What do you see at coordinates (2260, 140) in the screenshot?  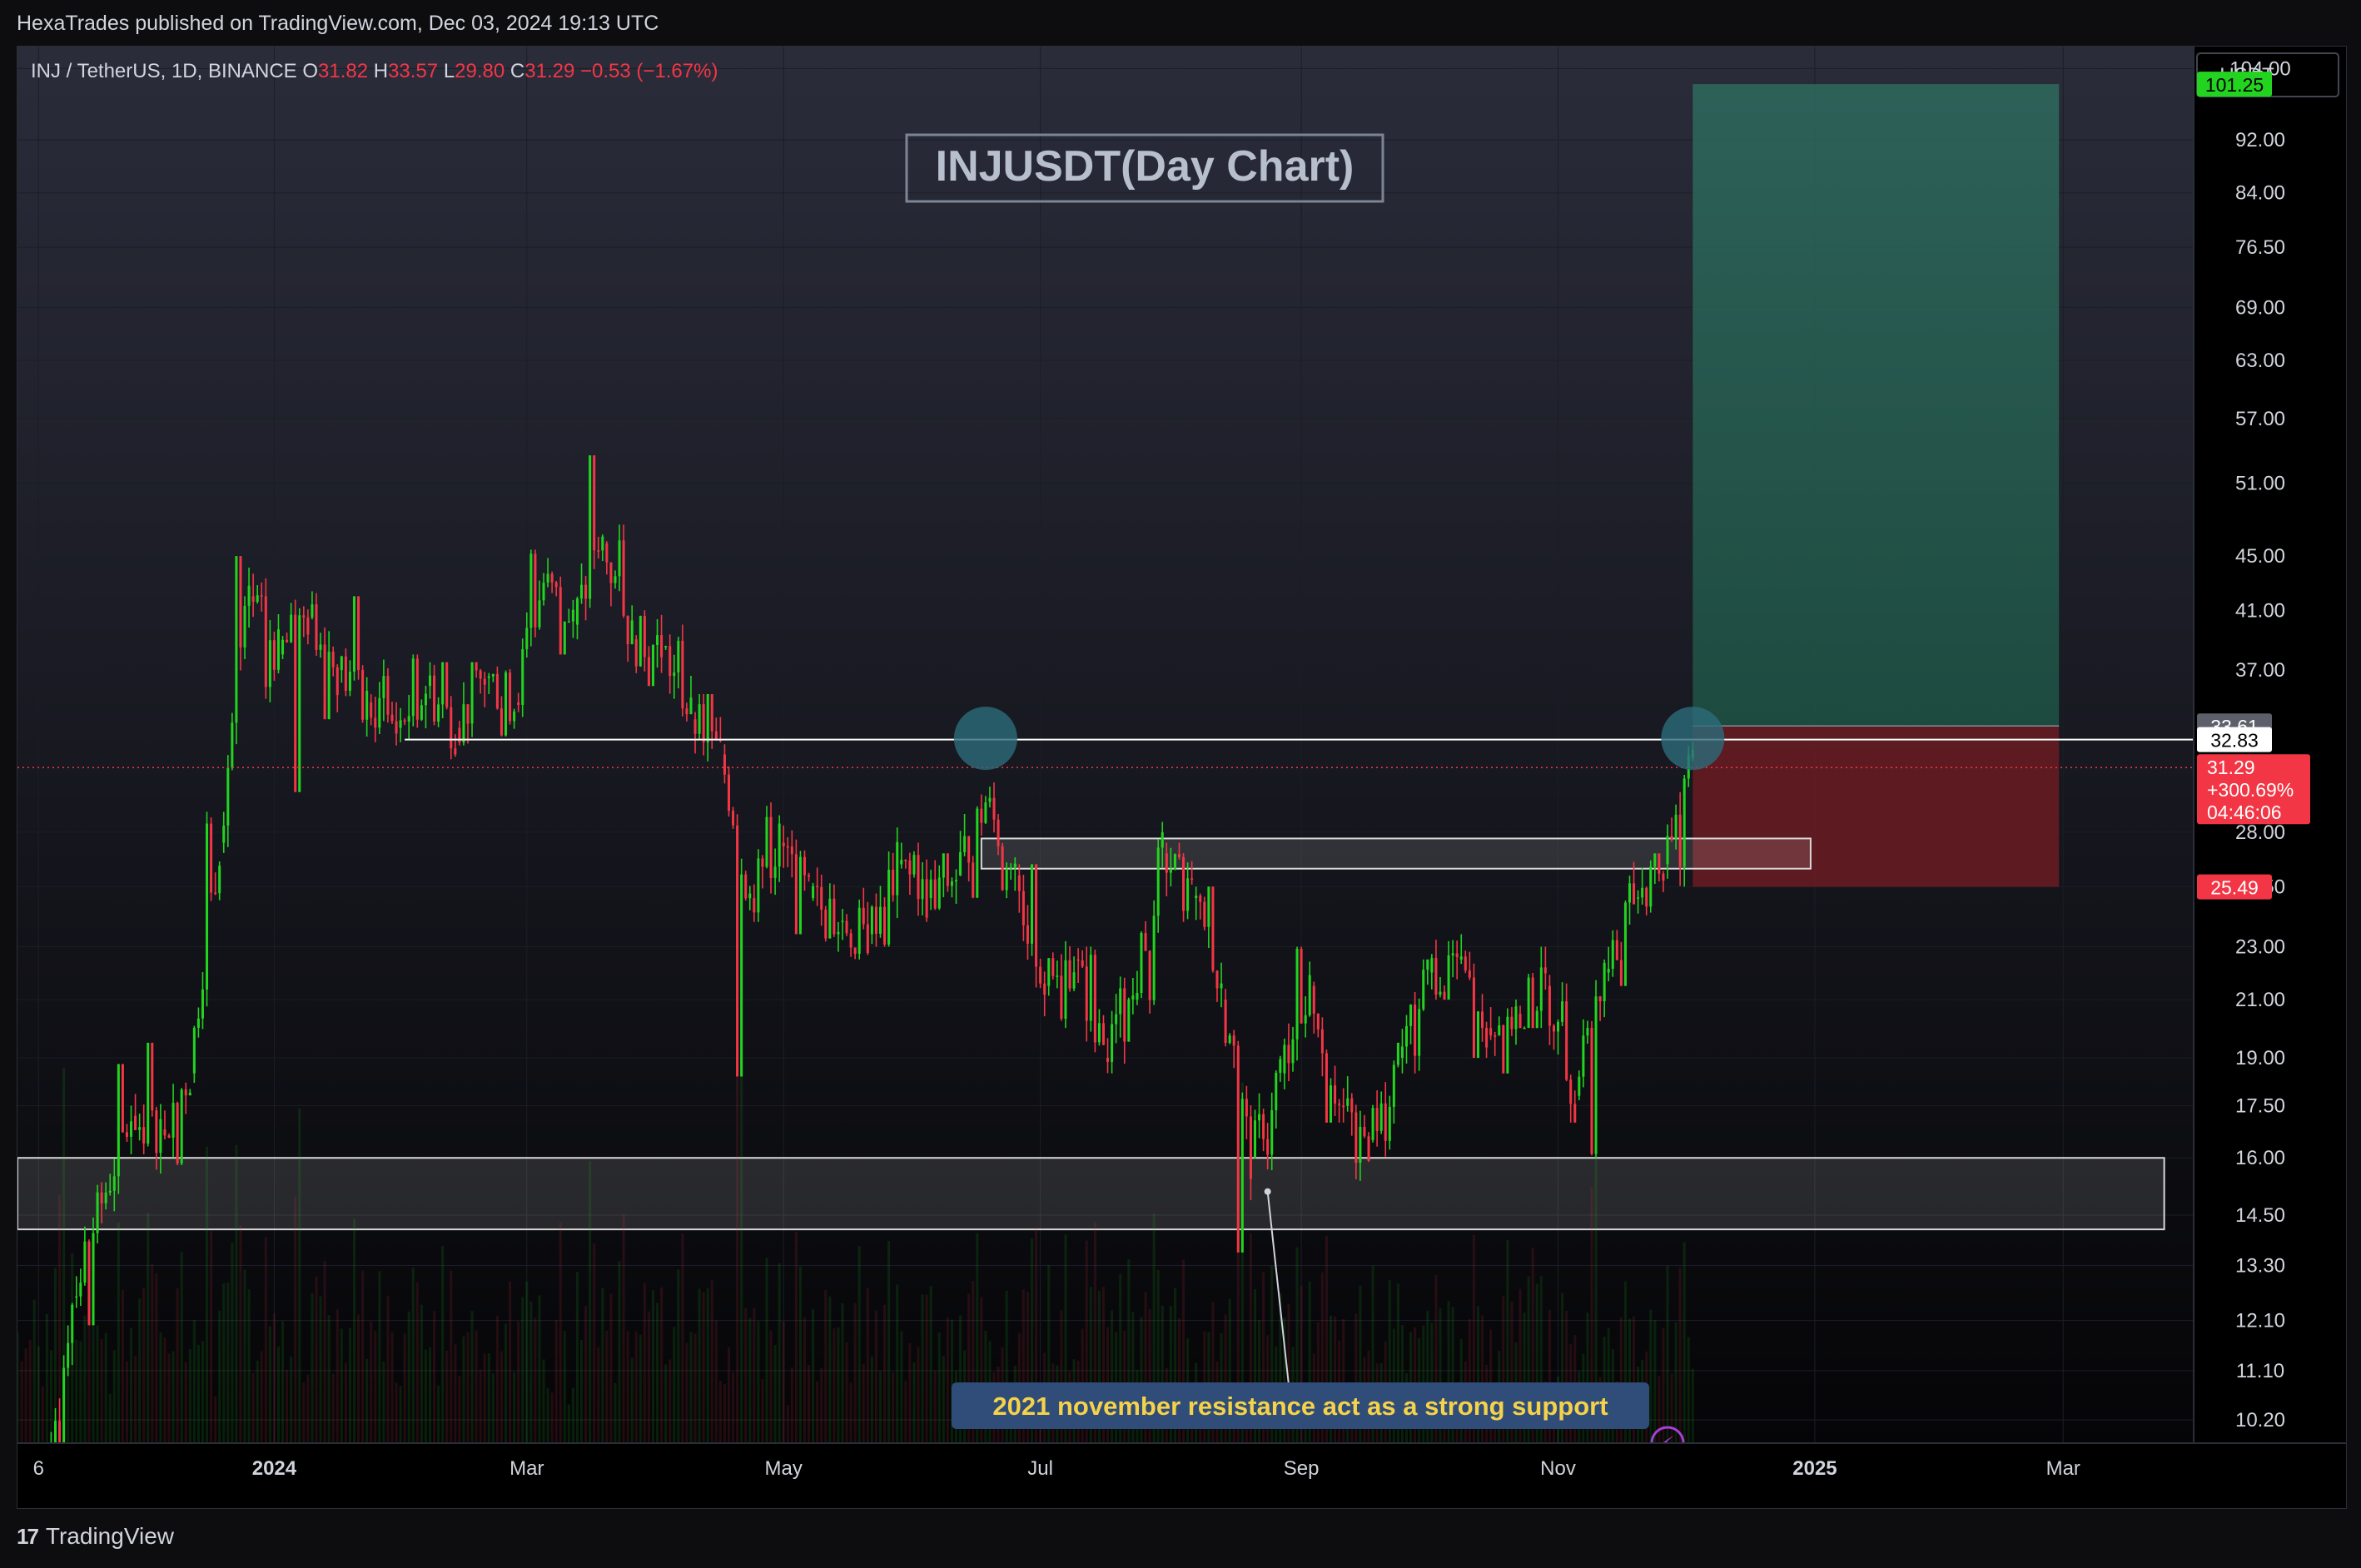 I see `price-tick-label: 92.00` at bounding box center [2260, 140].